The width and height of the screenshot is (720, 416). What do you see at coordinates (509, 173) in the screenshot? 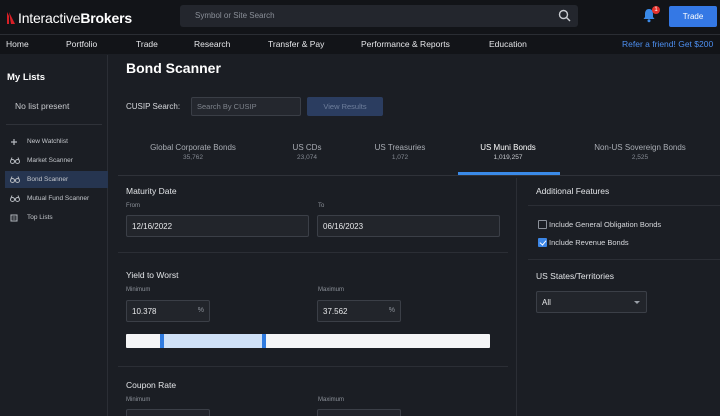
I see `active-tab-indicator` at bounding box center [509, 173].